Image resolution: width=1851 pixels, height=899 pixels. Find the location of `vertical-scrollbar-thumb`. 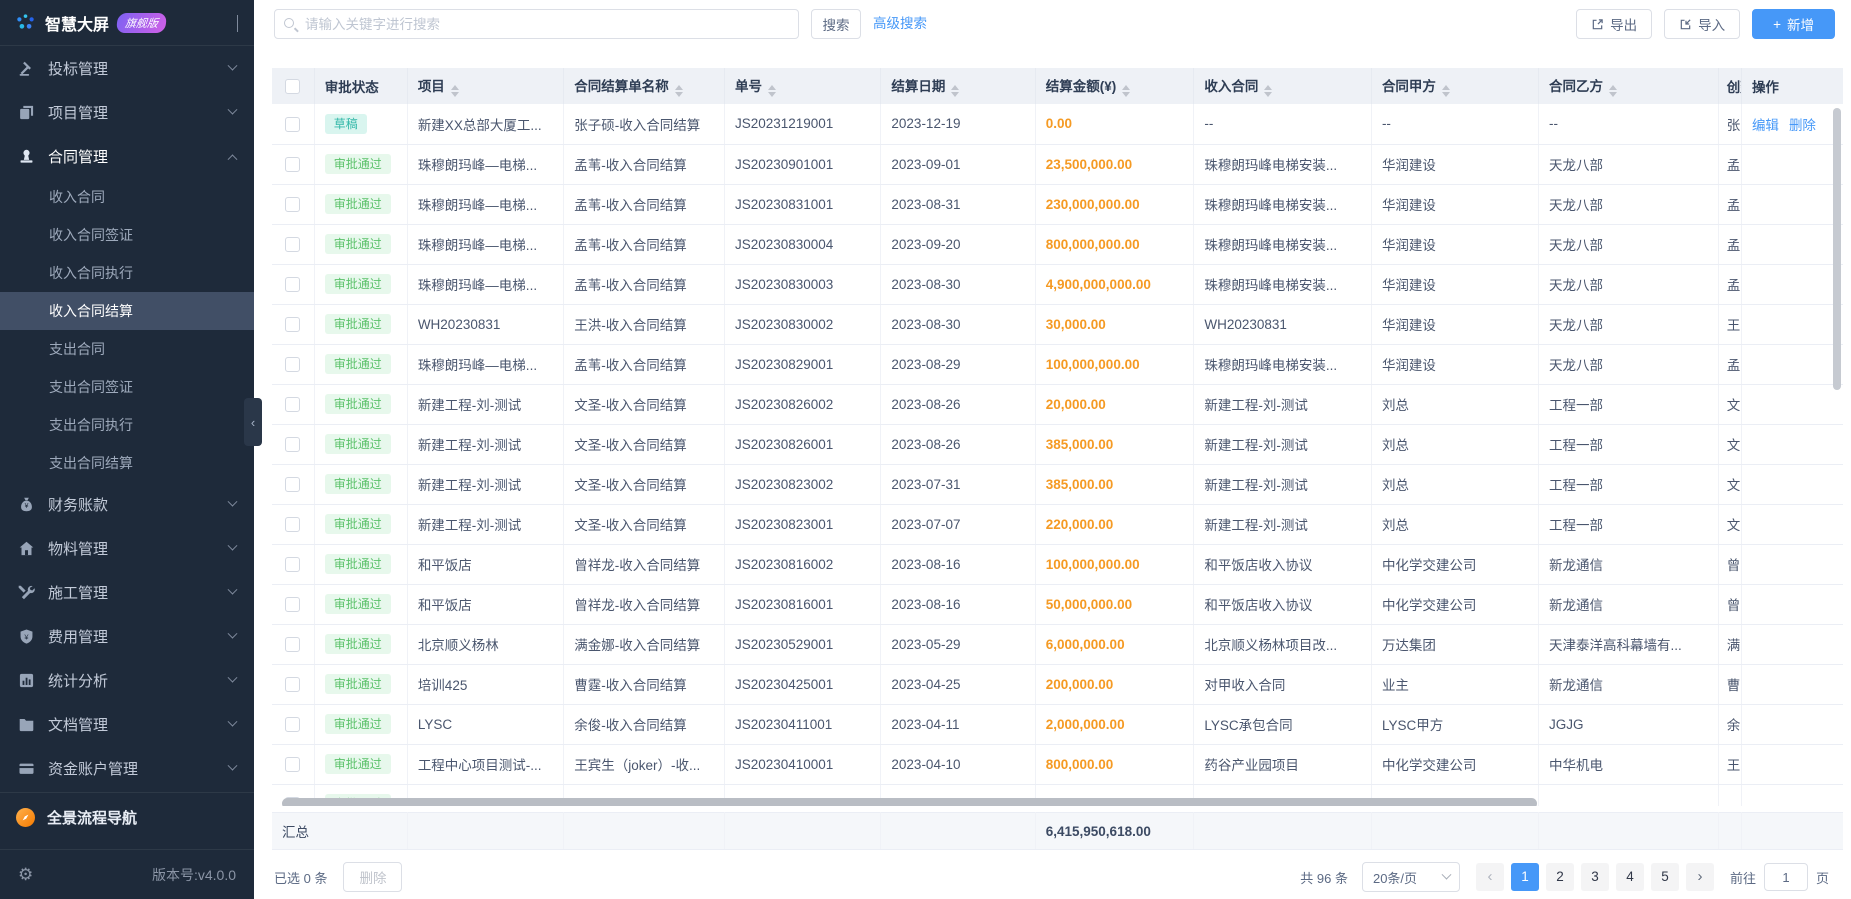

vertical-scrollbar-thumb is located at coordinates (1837, 249).